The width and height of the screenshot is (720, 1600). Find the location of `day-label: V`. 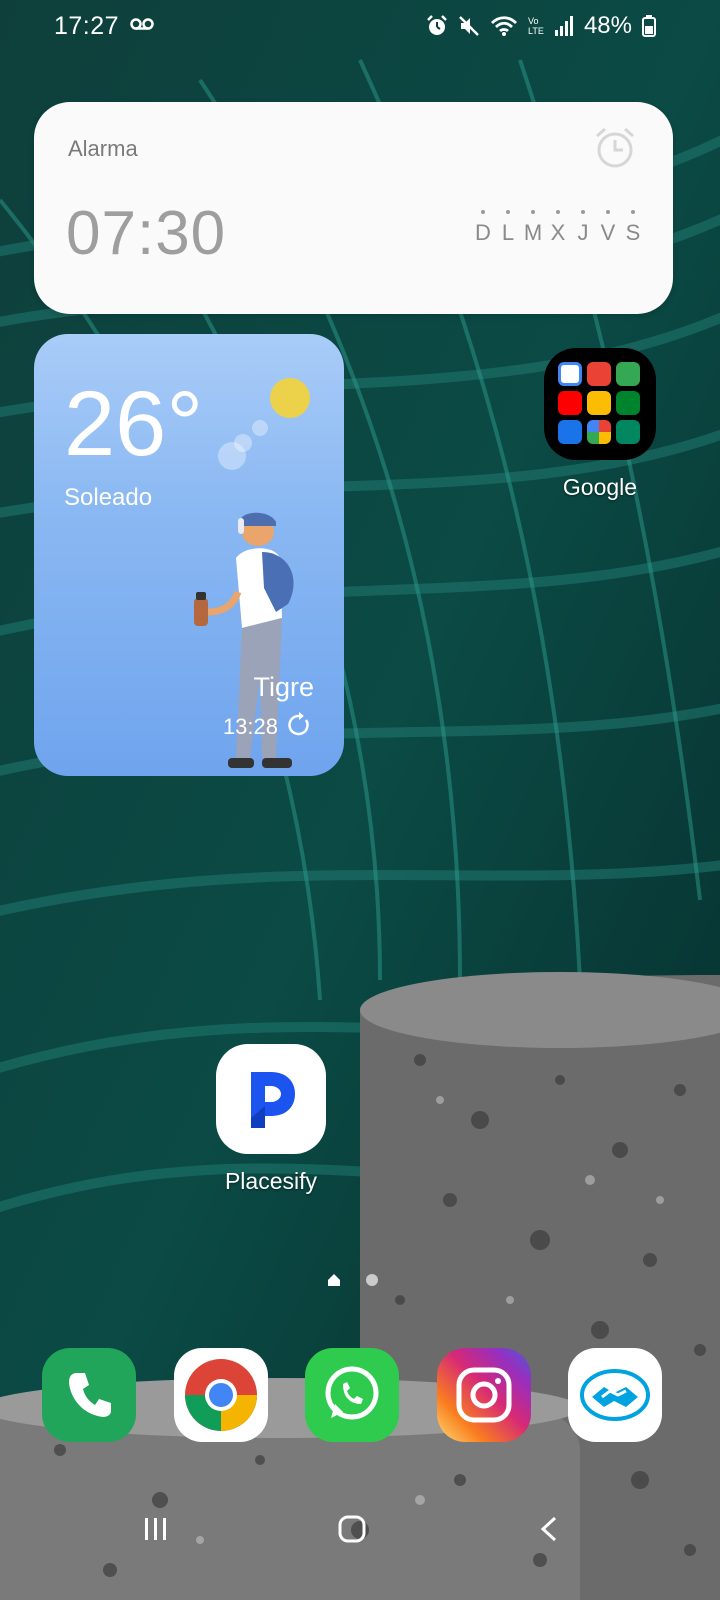

day-label: V is located at coordinates (608, 228).